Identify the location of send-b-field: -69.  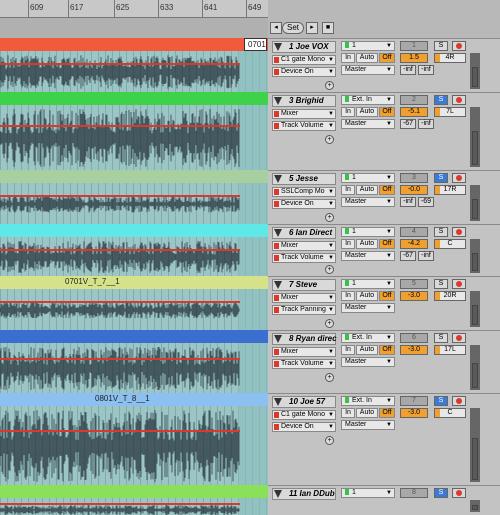
(426, 202).